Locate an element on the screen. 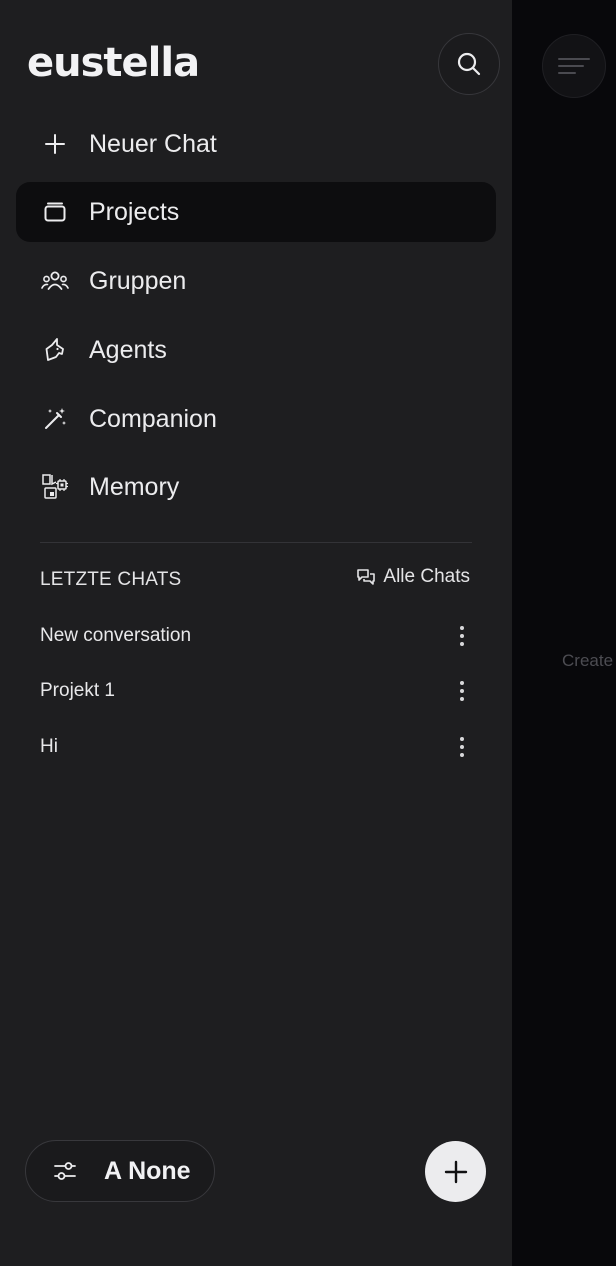  model-selector-button: A None is located at coordinates (120, 1171).